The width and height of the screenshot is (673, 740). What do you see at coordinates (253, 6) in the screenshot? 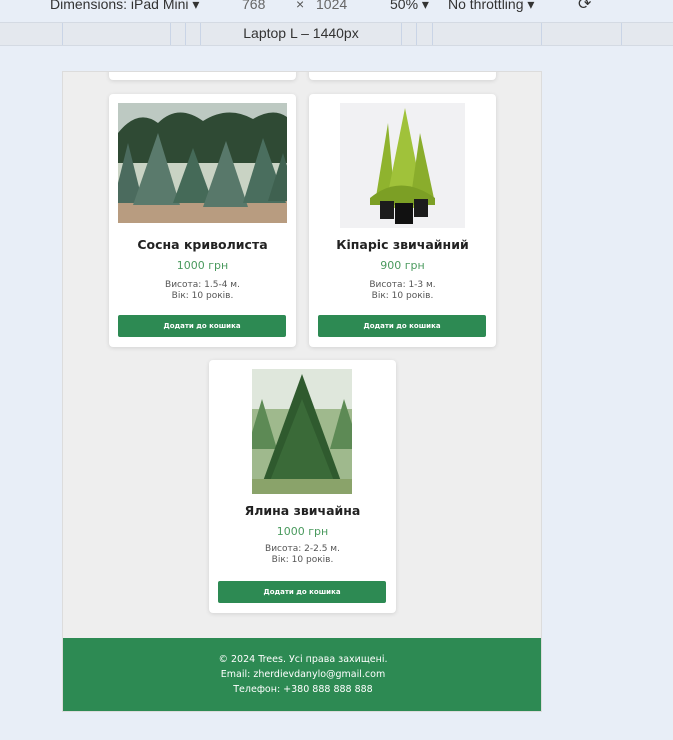
I see `width-input: 768` at bounding box center [253, 6].